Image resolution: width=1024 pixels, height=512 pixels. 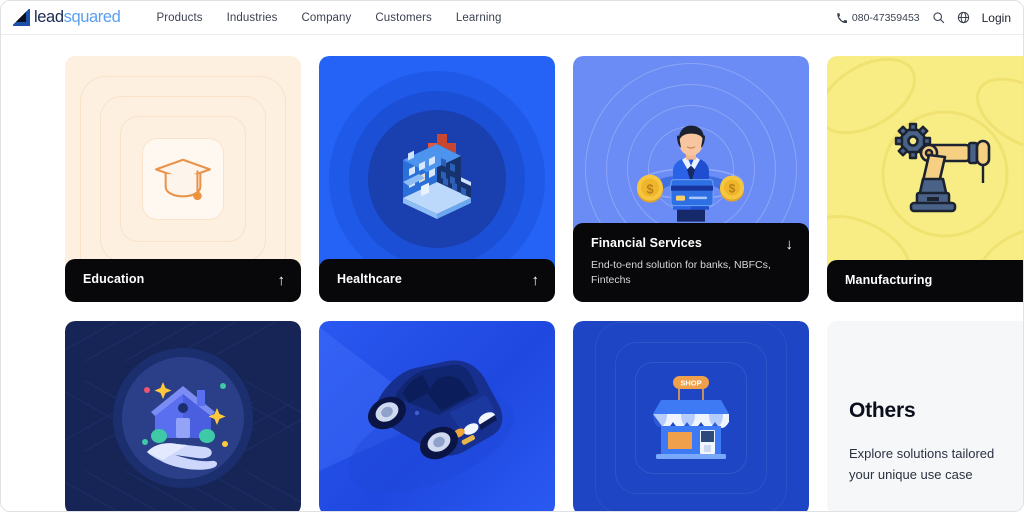 I want to click on automotive-artwork, so click(x=437, y=416).